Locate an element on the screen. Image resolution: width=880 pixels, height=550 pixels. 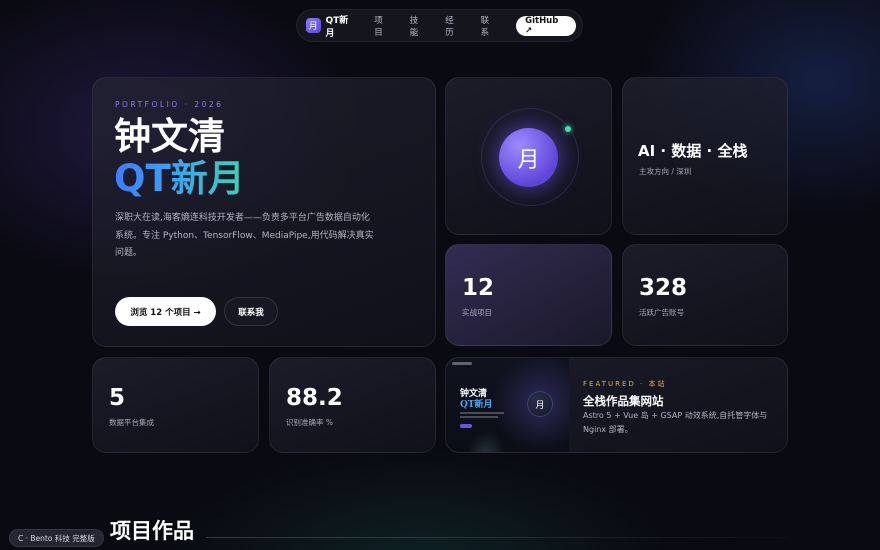
section-title: 项目作品 is located at coordinates (152, 531).